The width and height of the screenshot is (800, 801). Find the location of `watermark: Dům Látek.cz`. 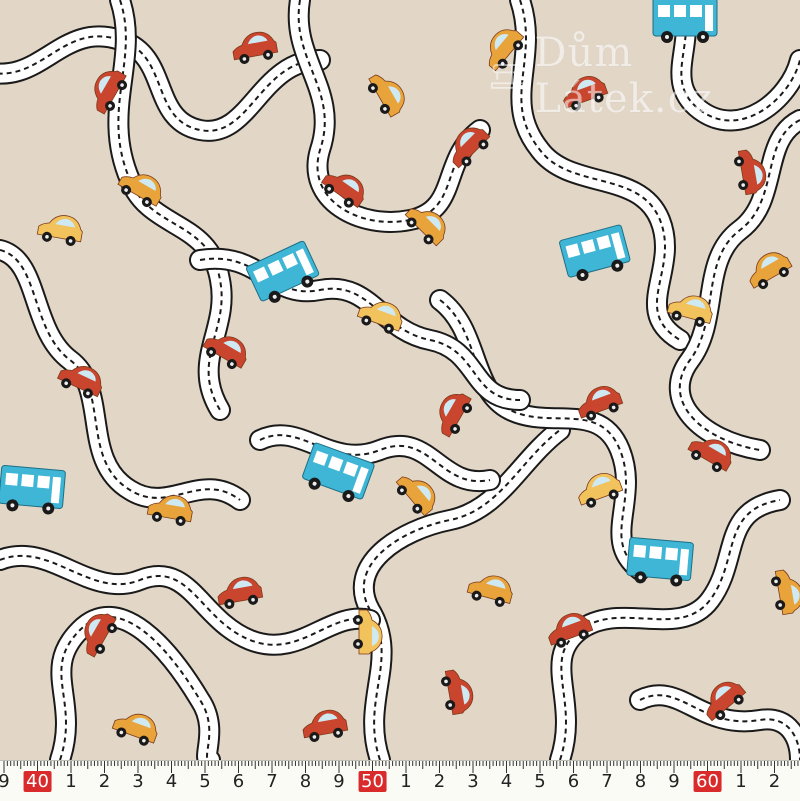

watermark: Dům Látek.cz is located at coordinates (645, 76).